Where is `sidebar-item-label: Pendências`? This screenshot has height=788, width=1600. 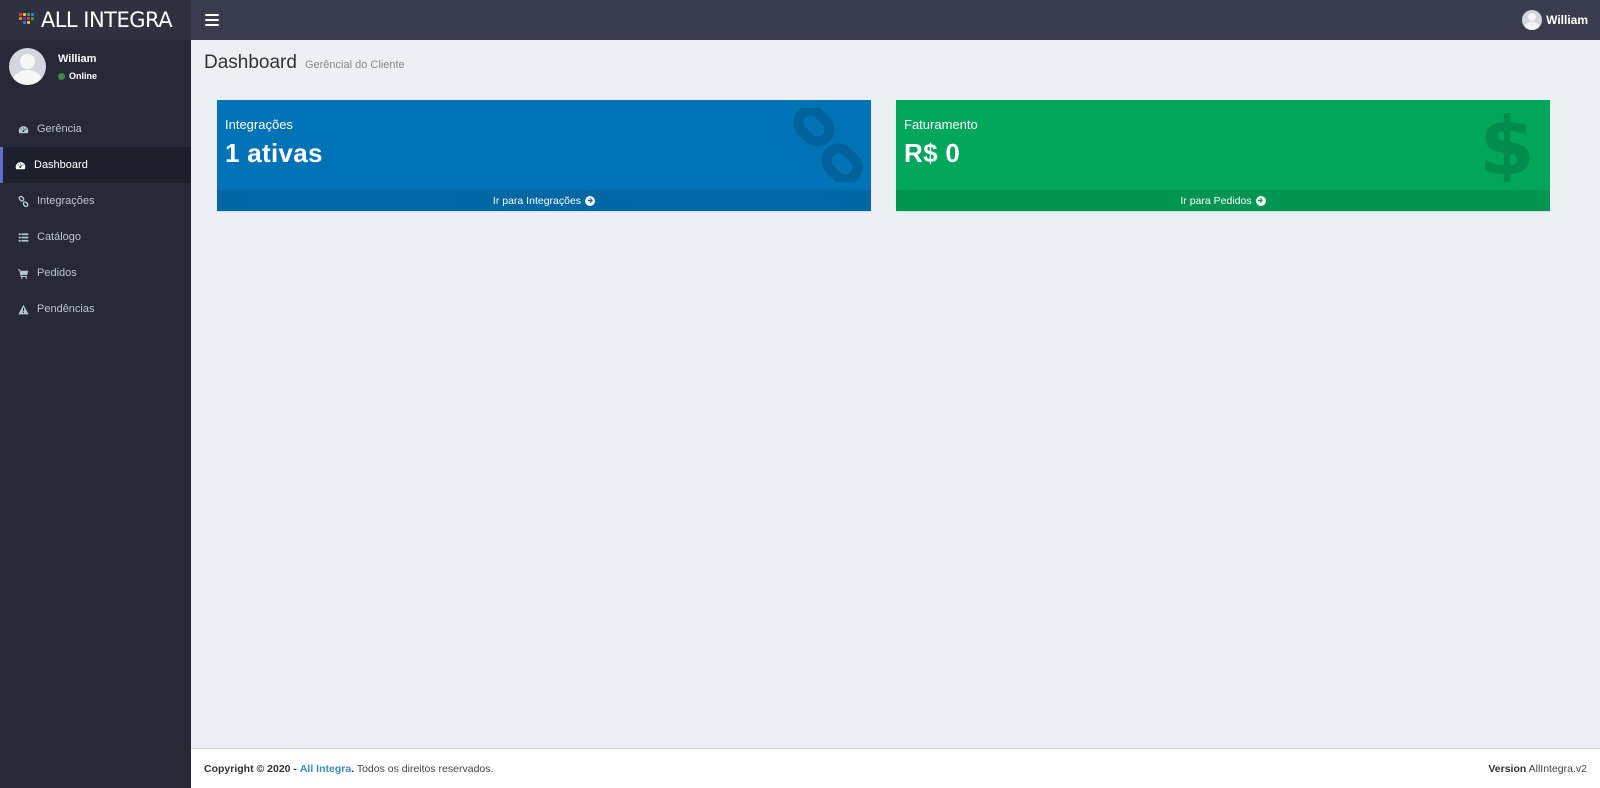 sidebar-item-label: Pendências is located at coordinates (66, 309).